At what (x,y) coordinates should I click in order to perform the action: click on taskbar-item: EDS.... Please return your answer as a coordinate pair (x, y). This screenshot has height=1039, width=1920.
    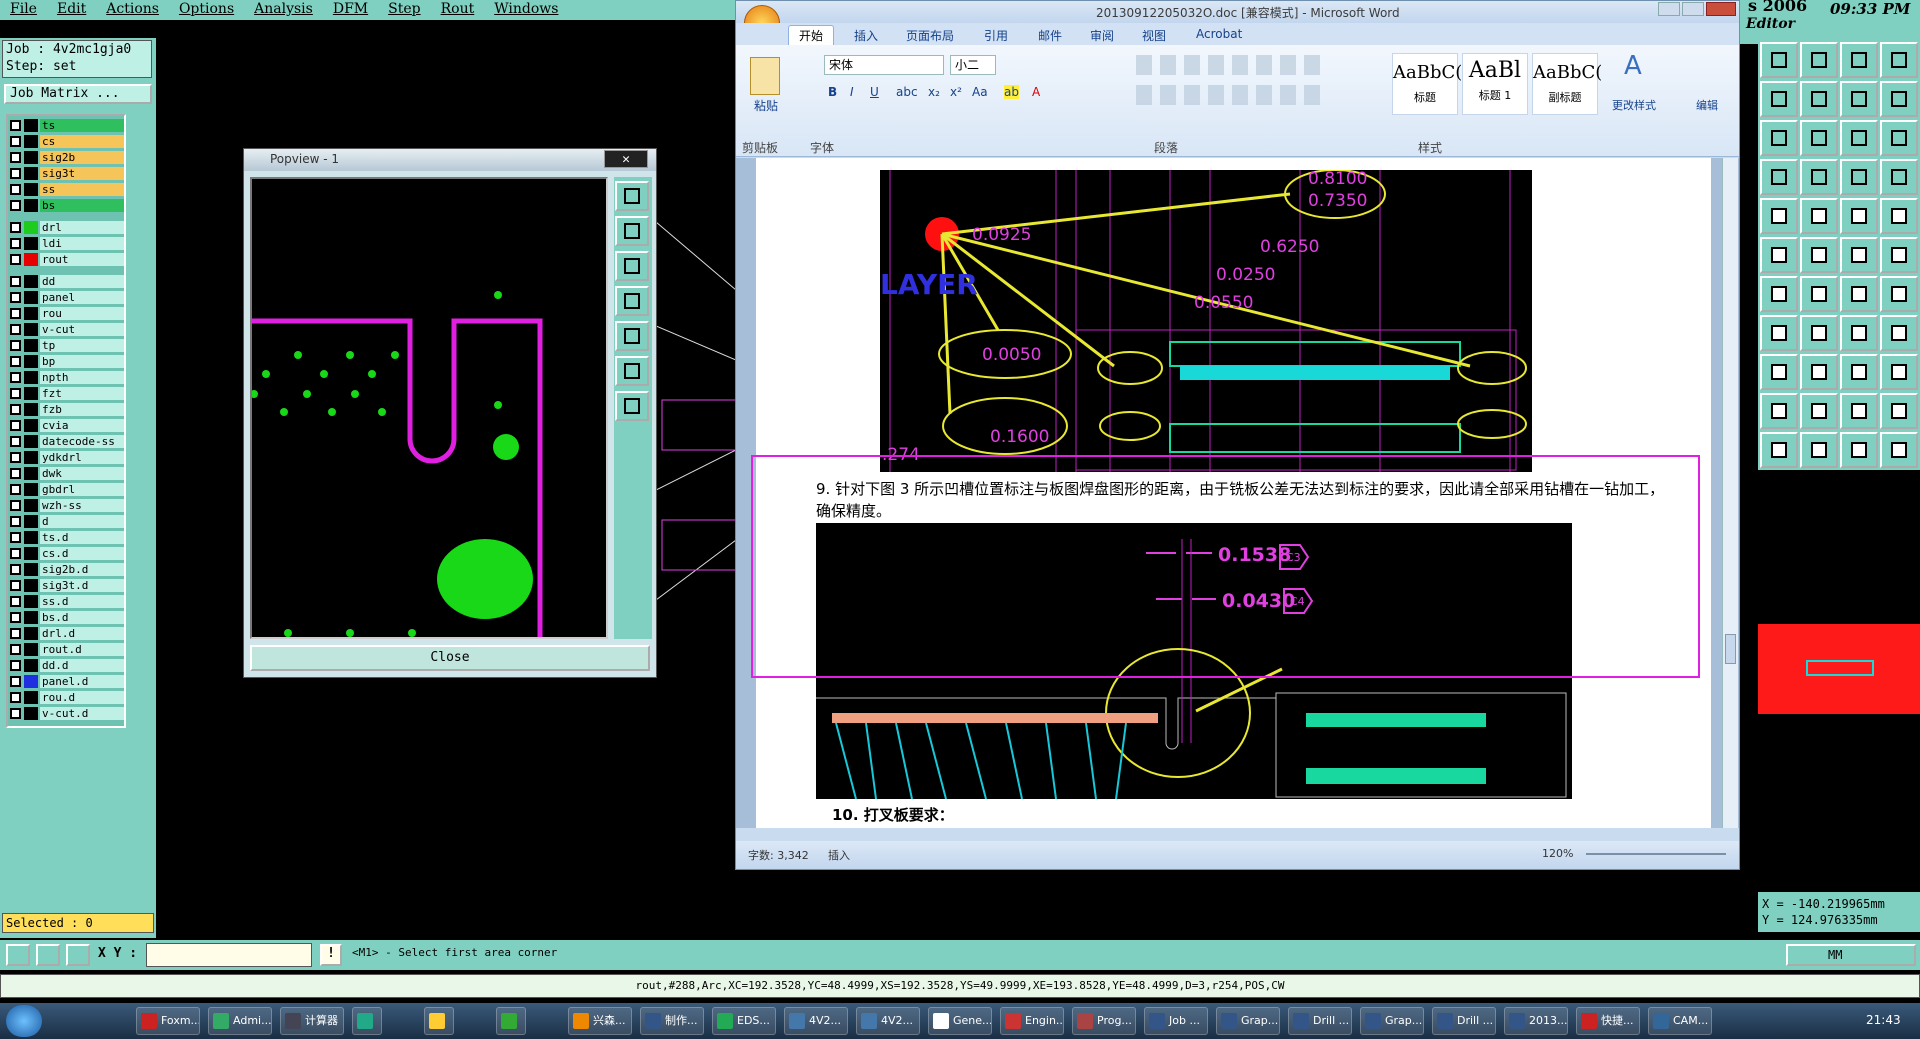
    Looking at the image, I should click on (744, 1021).